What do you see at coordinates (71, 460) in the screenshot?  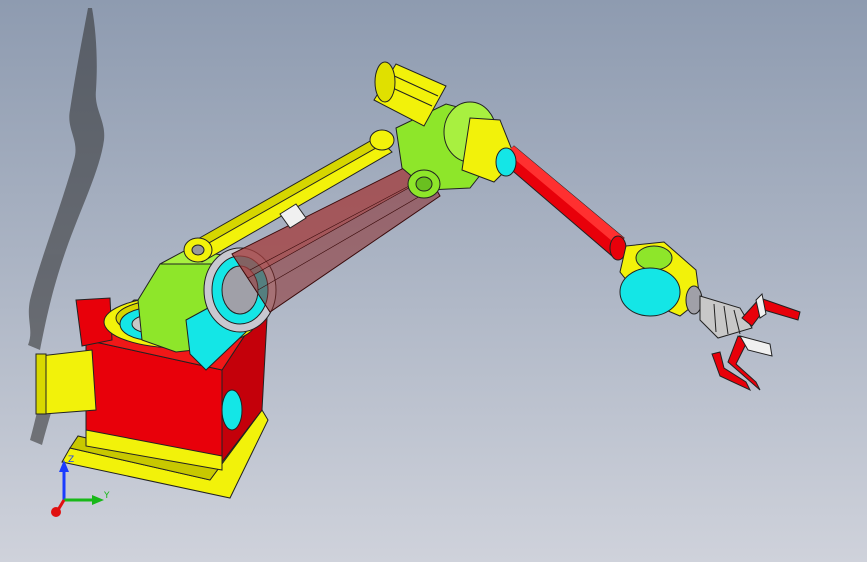 I see `z-axis-label: Z` at bounding box center [71, 460].